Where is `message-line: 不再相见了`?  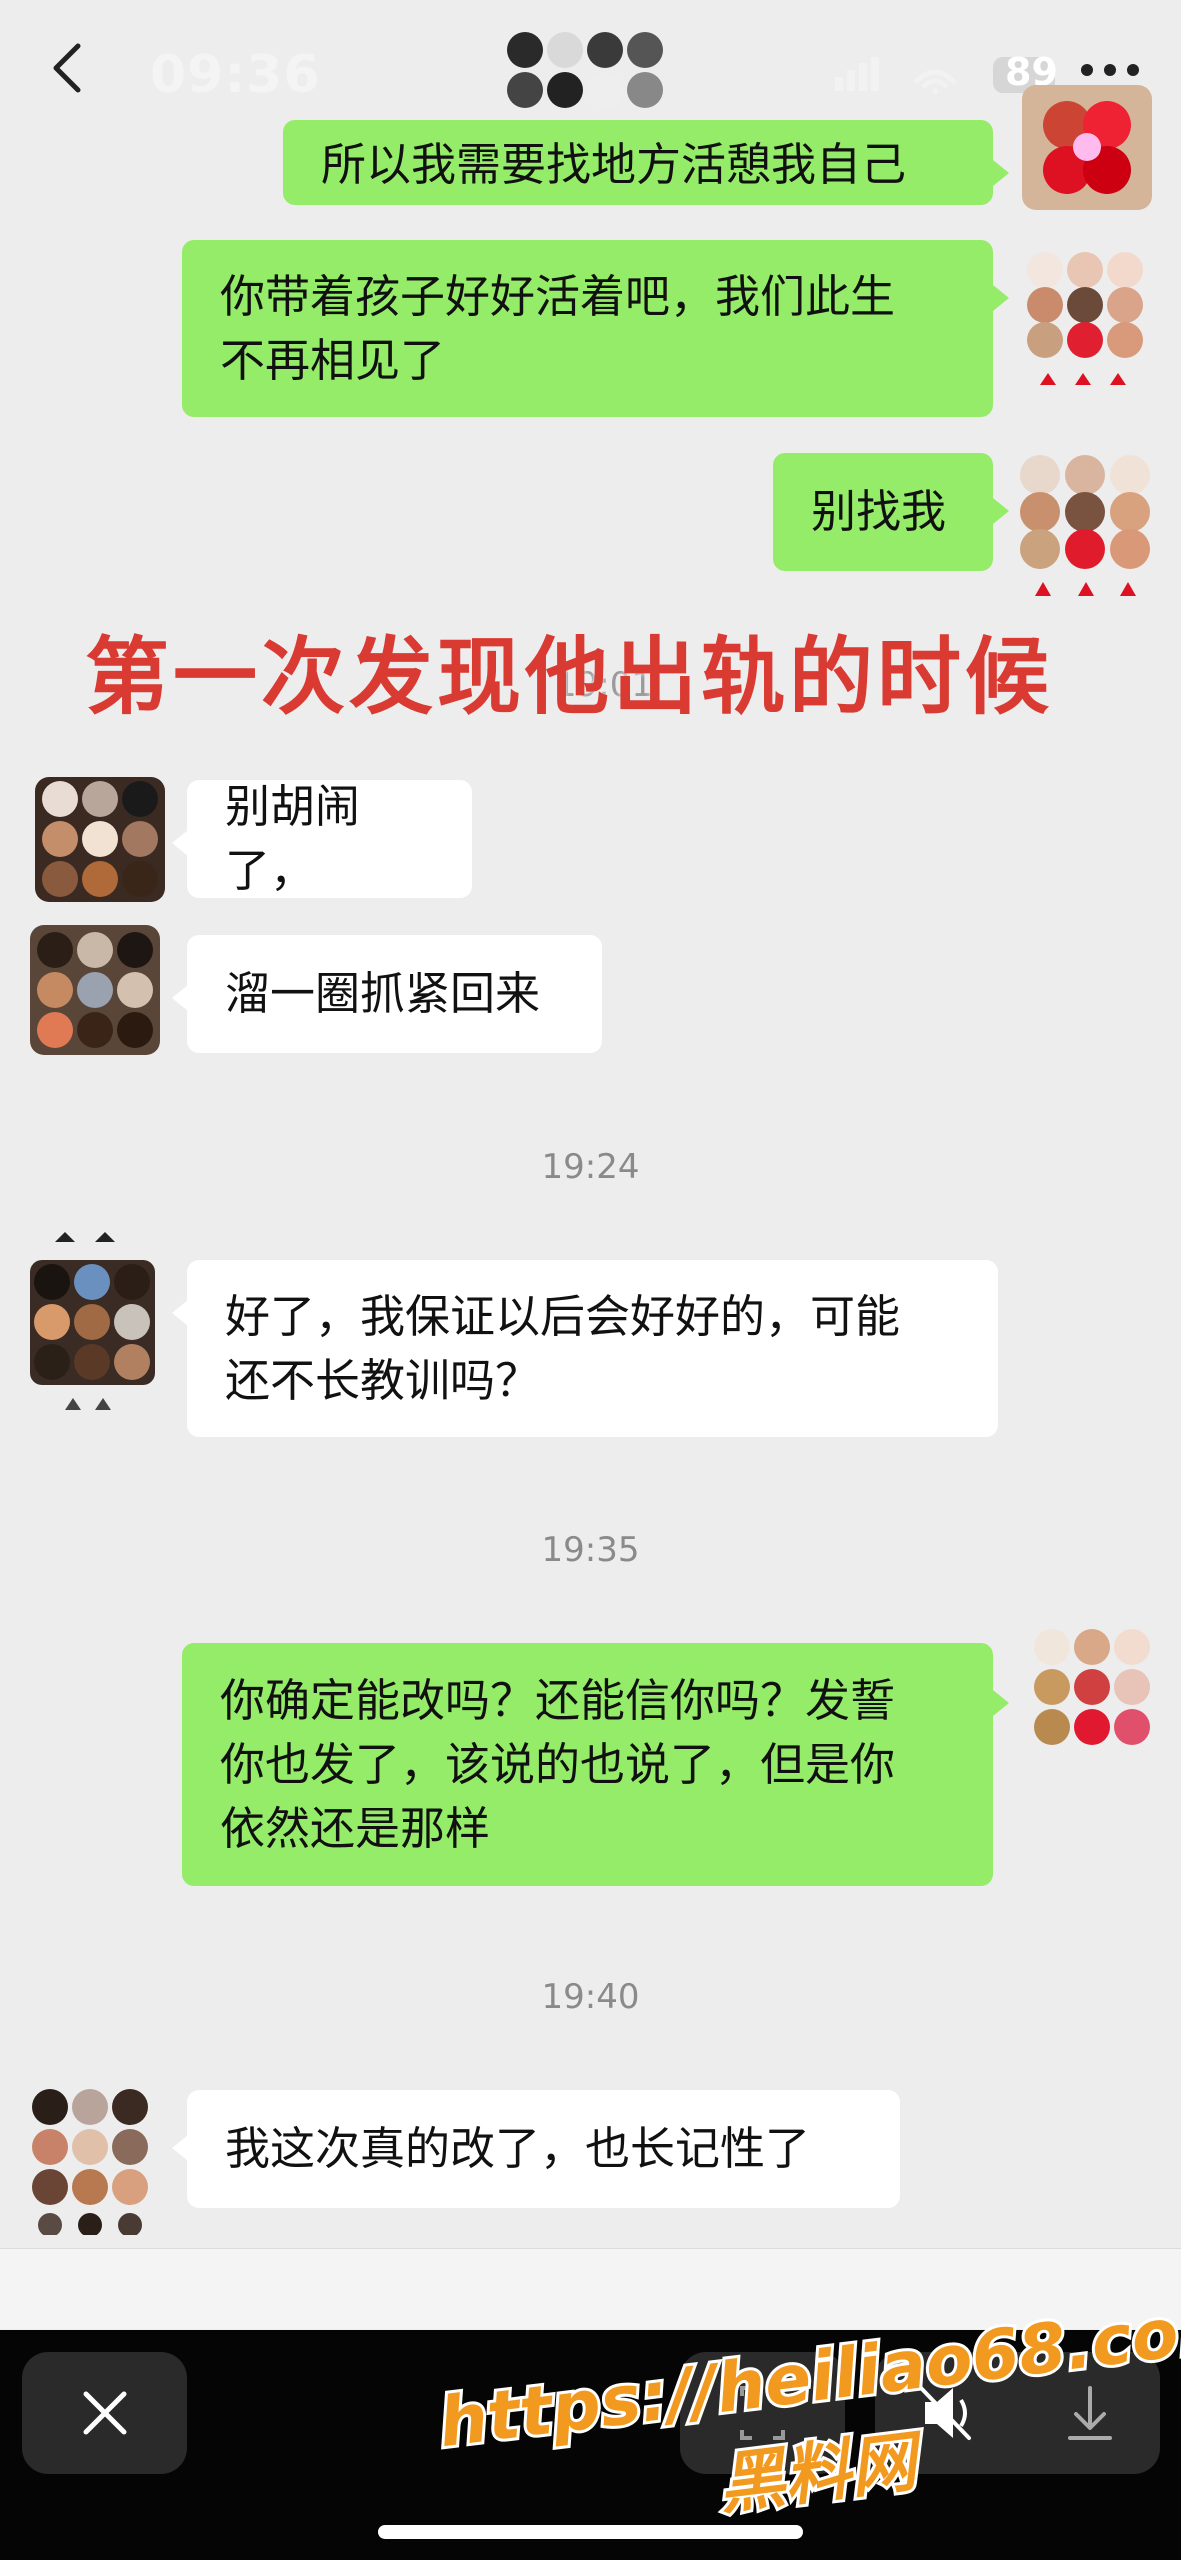
message-line: 不再相见了 is located at coordinates (333, 360).